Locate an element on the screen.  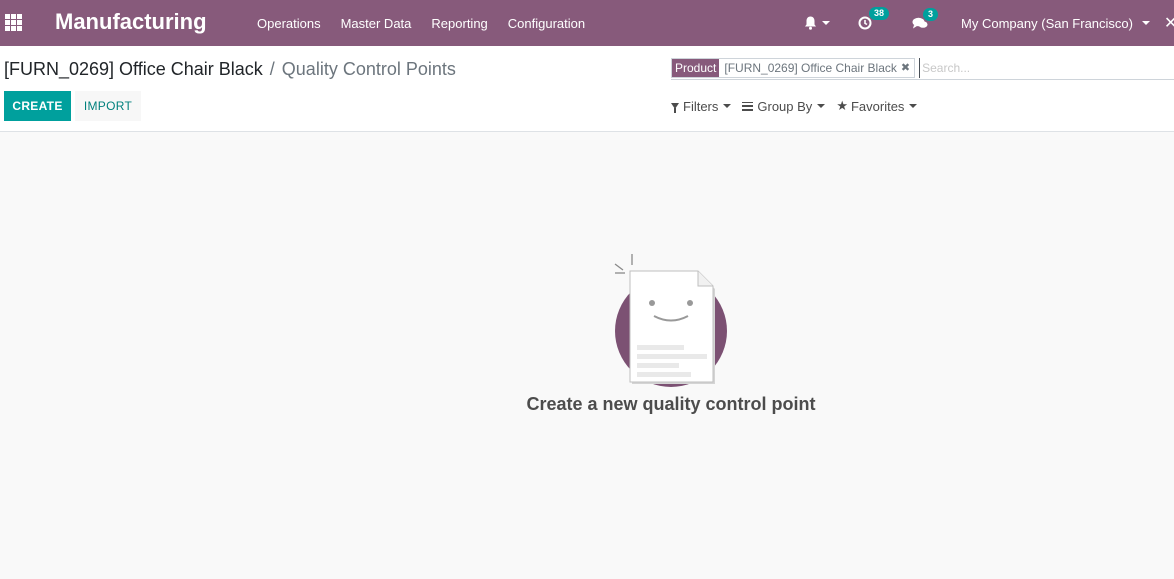
menu-item-master-data: Master Data is located at coordinates (376, 23).